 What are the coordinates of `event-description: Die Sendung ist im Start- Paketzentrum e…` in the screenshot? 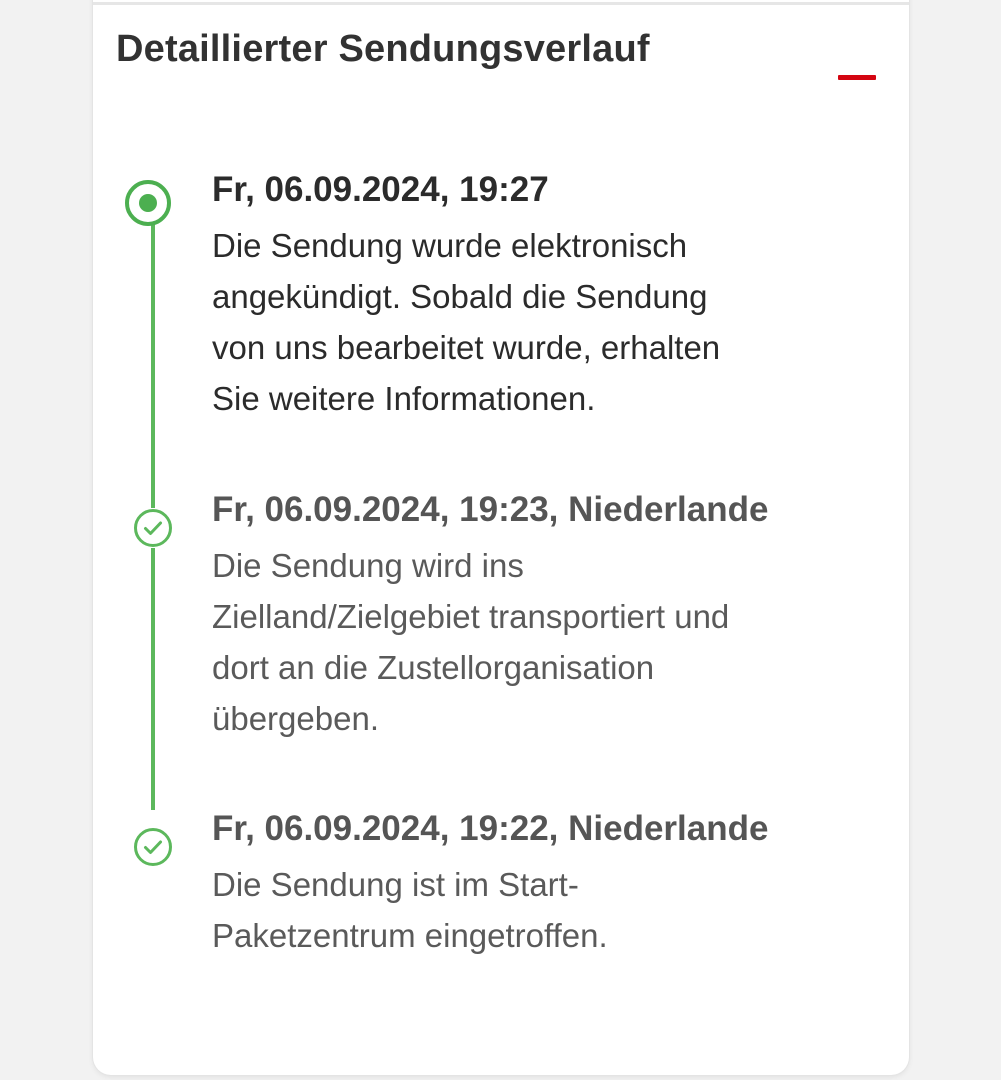 It's located at (410, 910).